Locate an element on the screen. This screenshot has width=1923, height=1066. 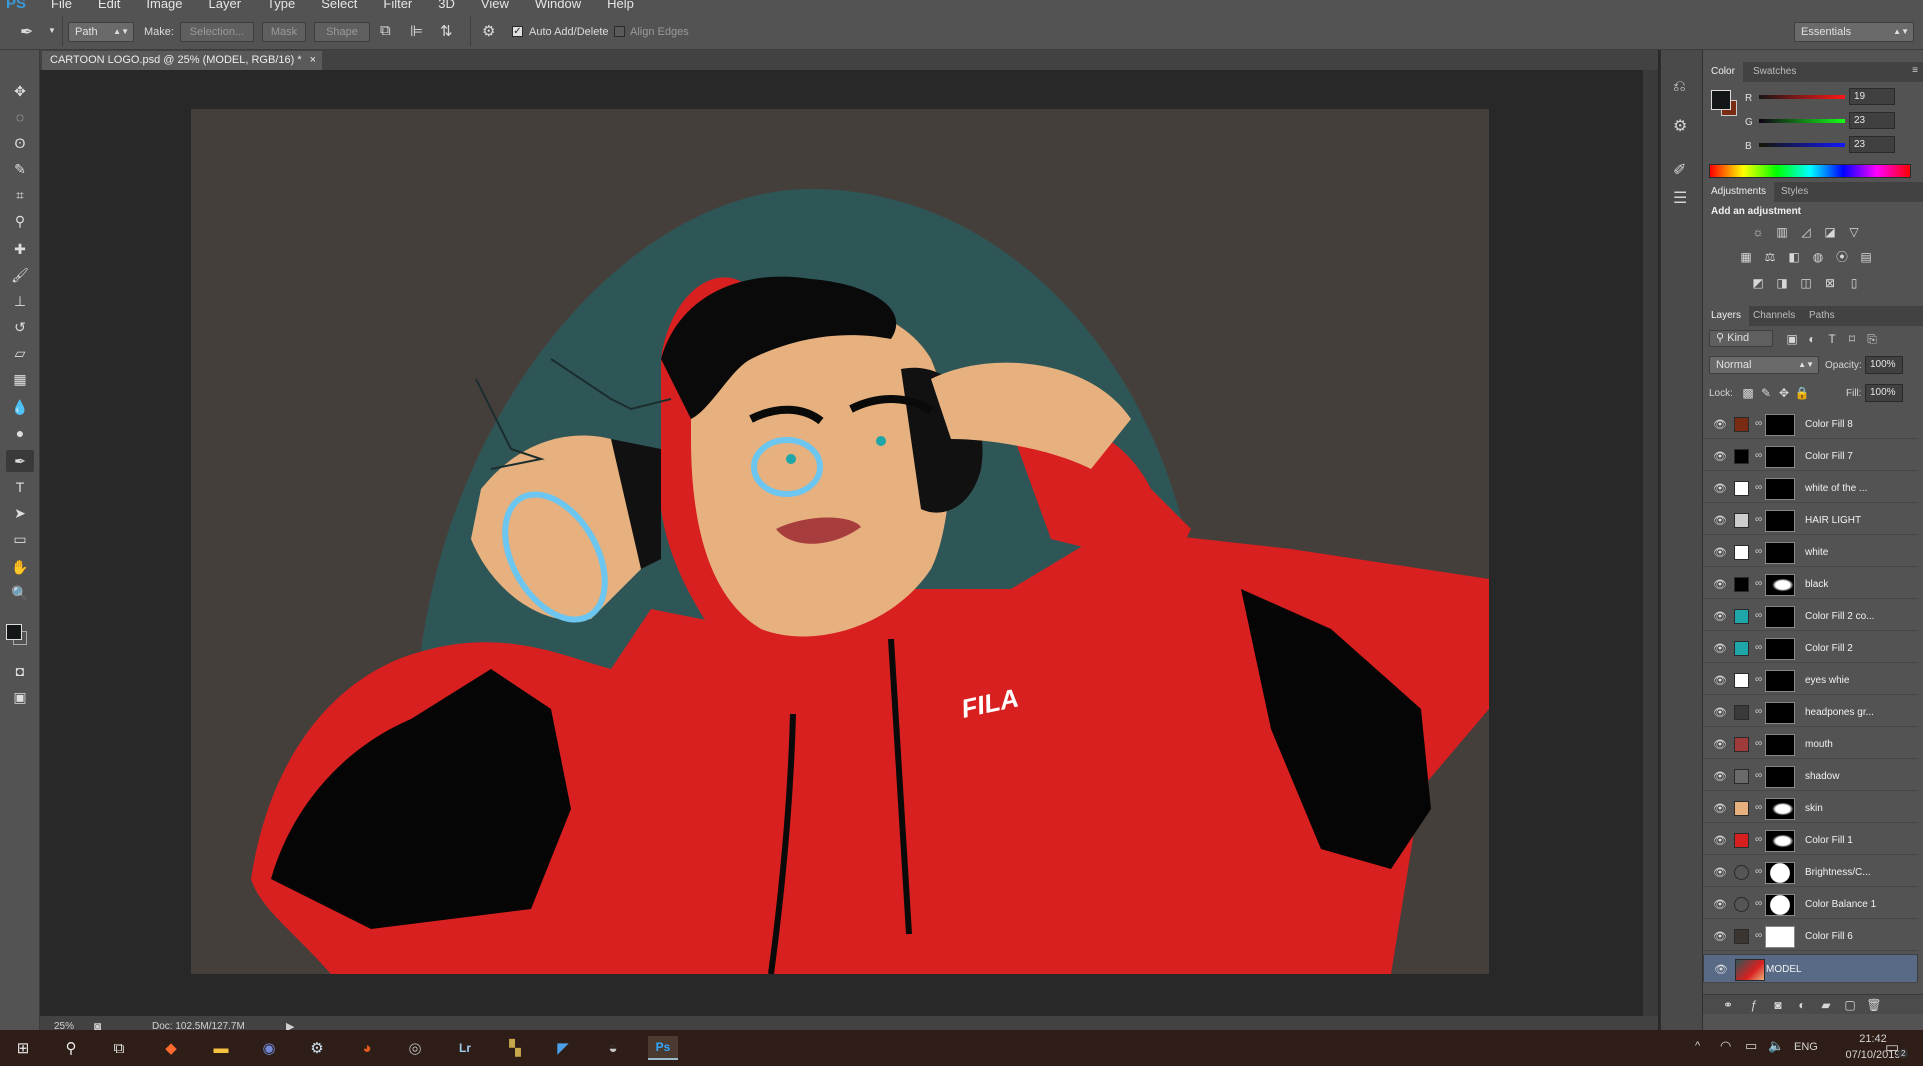
pen-tool-preset-icon: ✒ is located at coordinates (26, 32).